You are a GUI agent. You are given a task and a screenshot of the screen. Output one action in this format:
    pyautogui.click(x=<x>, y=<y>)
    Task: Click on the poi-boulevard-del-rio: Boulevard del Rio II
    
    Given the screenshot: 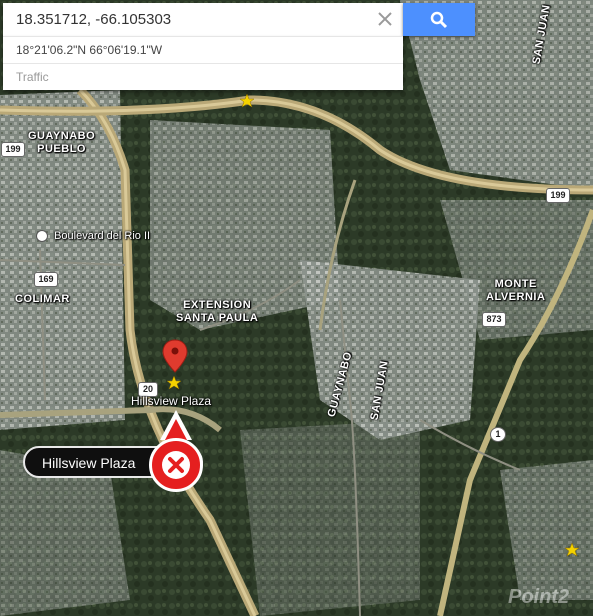 What is the action you would take?
    pyautogui.click(x=93, y=236)
    